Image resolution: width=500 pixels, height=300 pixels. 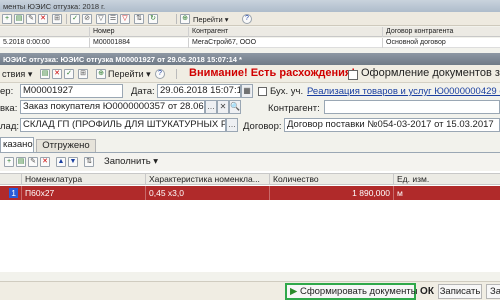 What do you see at coordinates (416, 42) in the screenshot?
I see `row-contract: Основной договор` at bounding box center [416, 42].